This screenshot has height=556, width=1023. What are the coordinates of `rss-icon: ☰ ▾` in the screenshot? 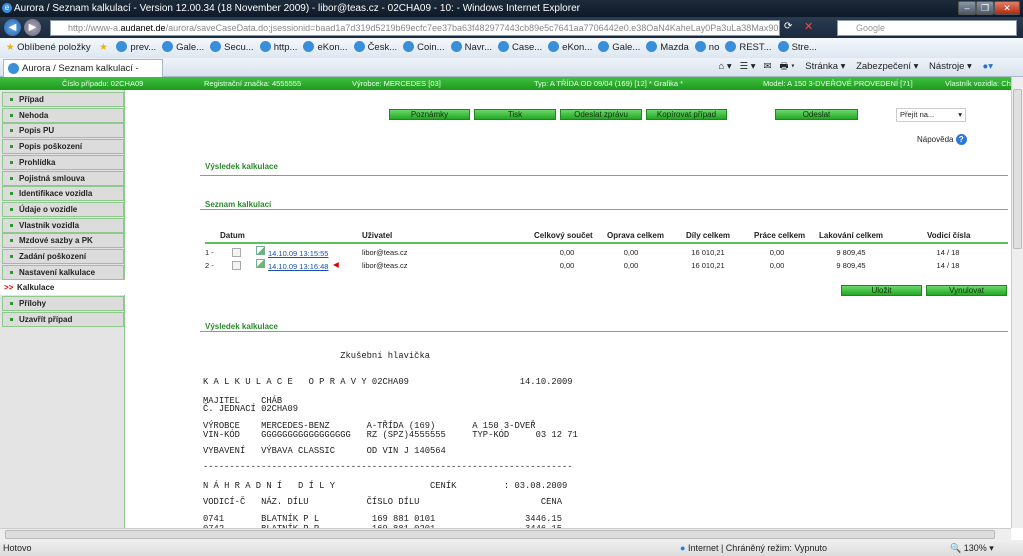 It's located at (748, 66).